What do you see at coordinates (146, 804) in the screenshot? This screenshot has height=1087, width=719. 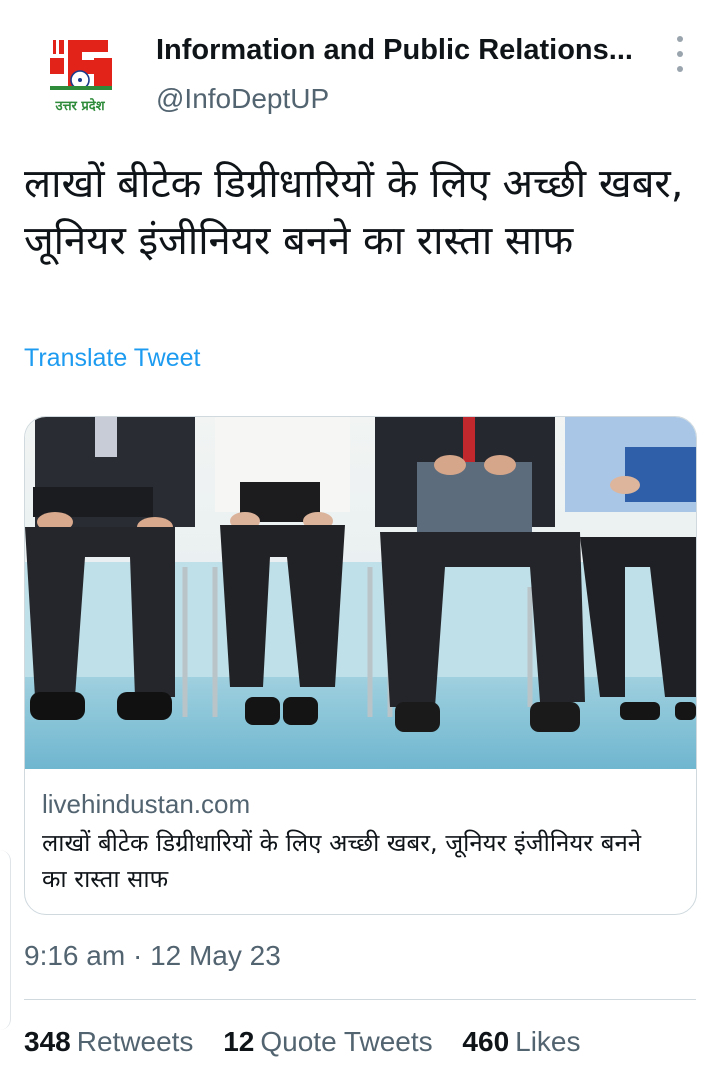 I see `card-domain: livehindustan.com` at bounding box center [146, 804].